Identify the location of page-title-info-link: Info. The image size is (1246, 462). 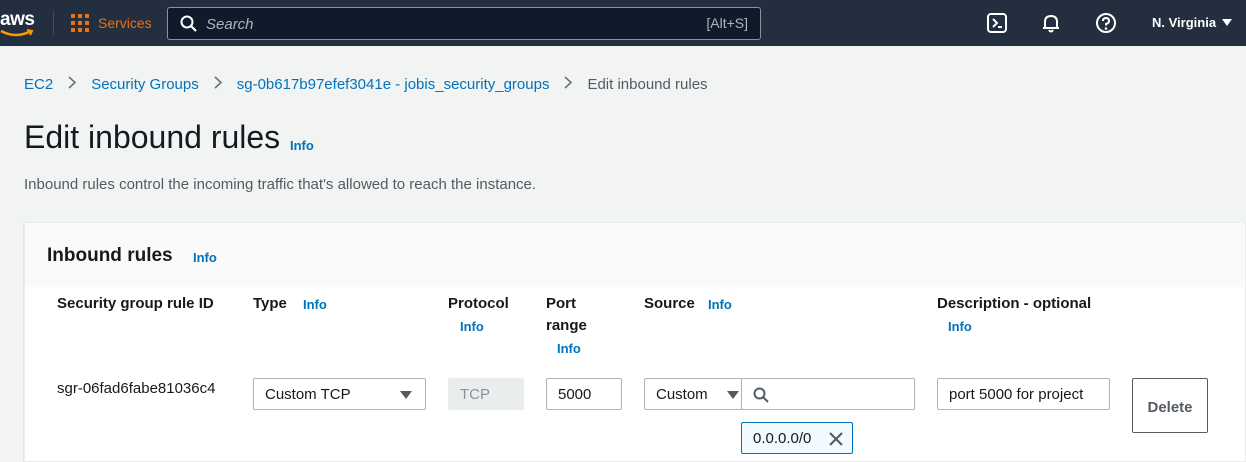
(302, 145).